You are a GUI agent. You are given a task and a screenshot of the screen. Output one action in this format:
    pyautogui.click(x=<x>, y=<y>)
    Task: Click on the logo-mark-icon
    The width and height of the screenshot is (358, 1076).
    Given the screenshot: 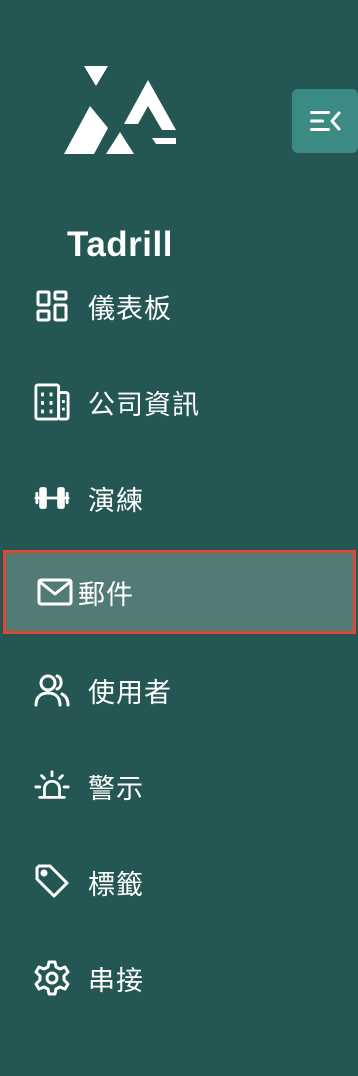 What is the action you would take?
    pyautogui.click(x=120, y=110)
    